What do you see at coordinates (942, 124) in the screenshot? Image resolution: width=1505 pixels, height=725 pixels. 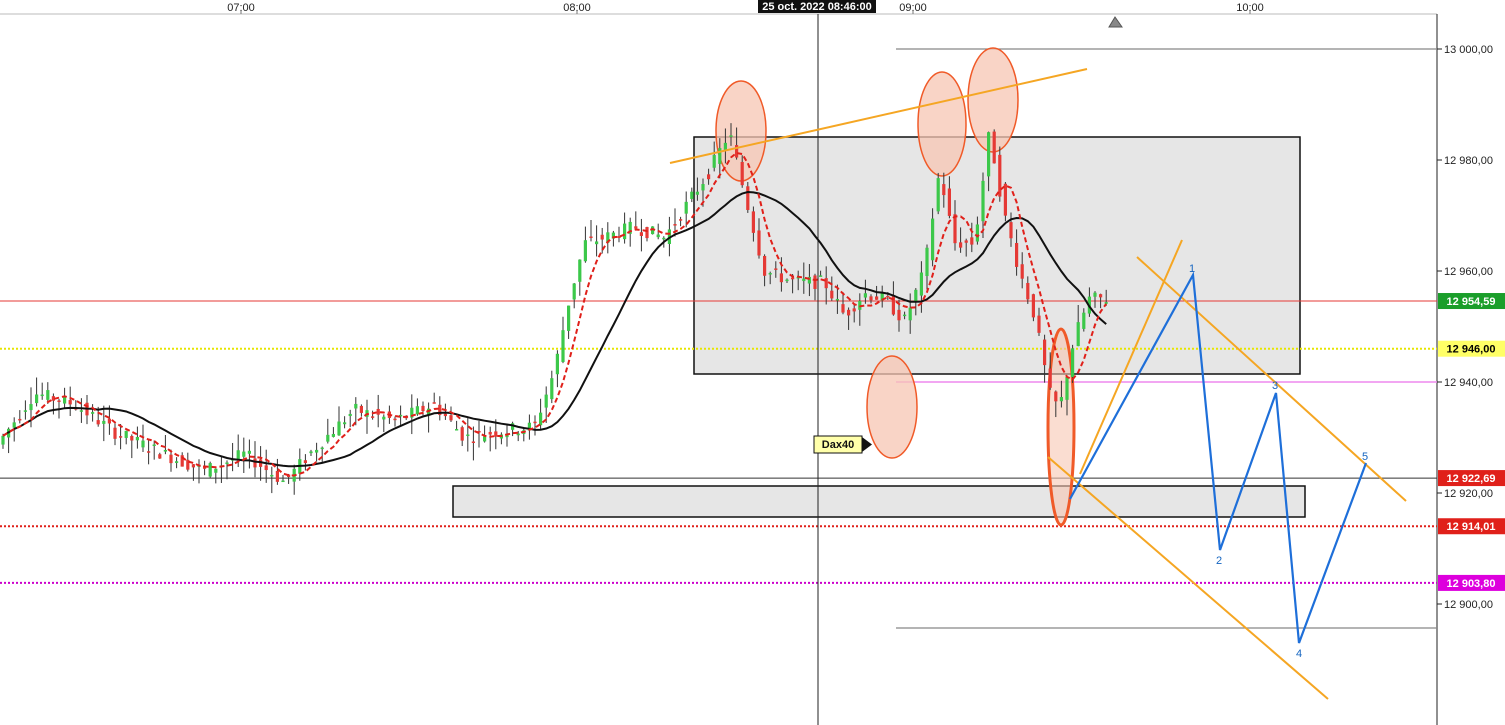 I see `highlight-ellipse` at bounding box center [942, 124].